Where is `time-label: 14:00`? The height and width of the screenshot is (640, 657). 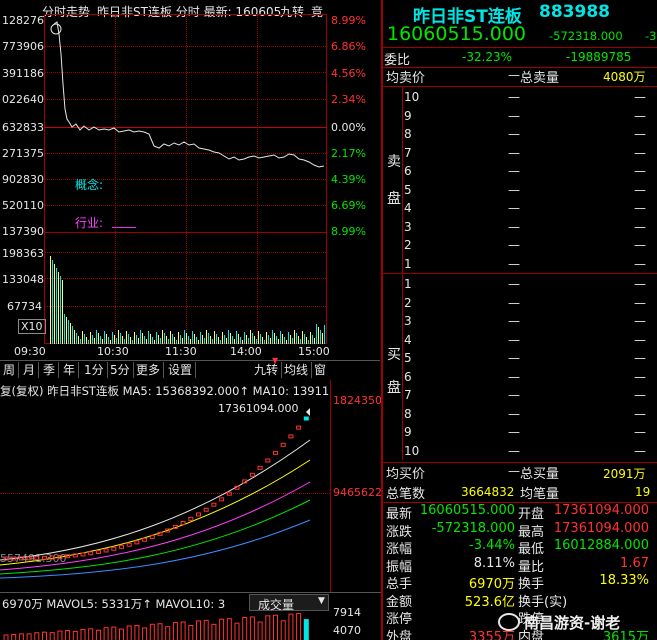 time-label: 14:00 is located at coordinates (246, 351).